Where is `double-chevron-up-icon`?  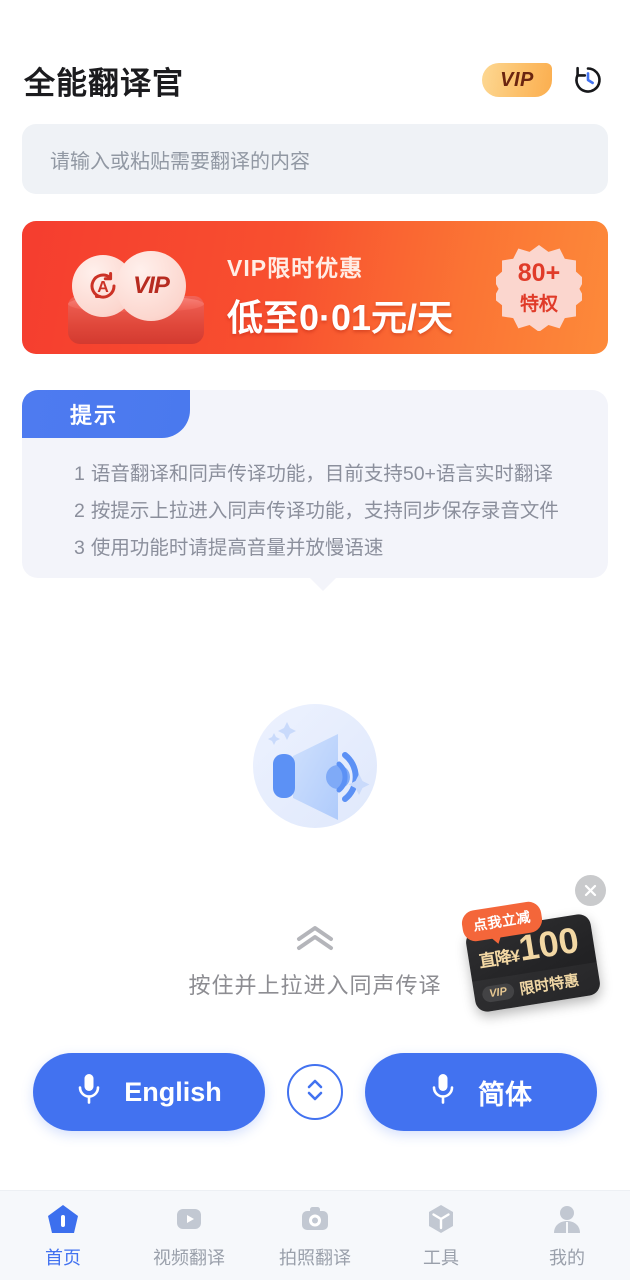 double-chevron-up-icon is located at coordinates (315, 940).